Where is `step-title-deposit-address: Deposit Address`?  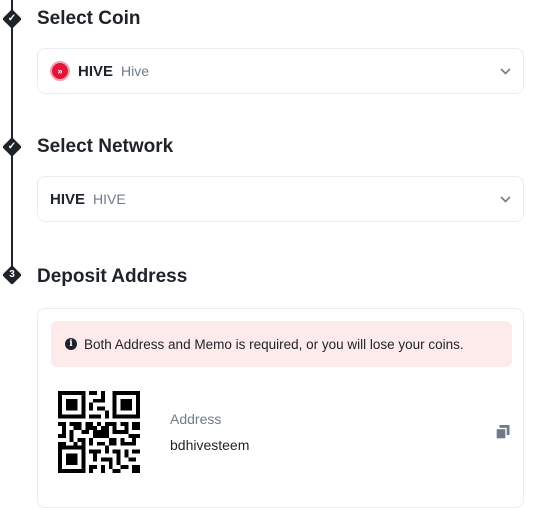
step-title-deposit-address: Deposit Address is located at coordinates (112, 276).